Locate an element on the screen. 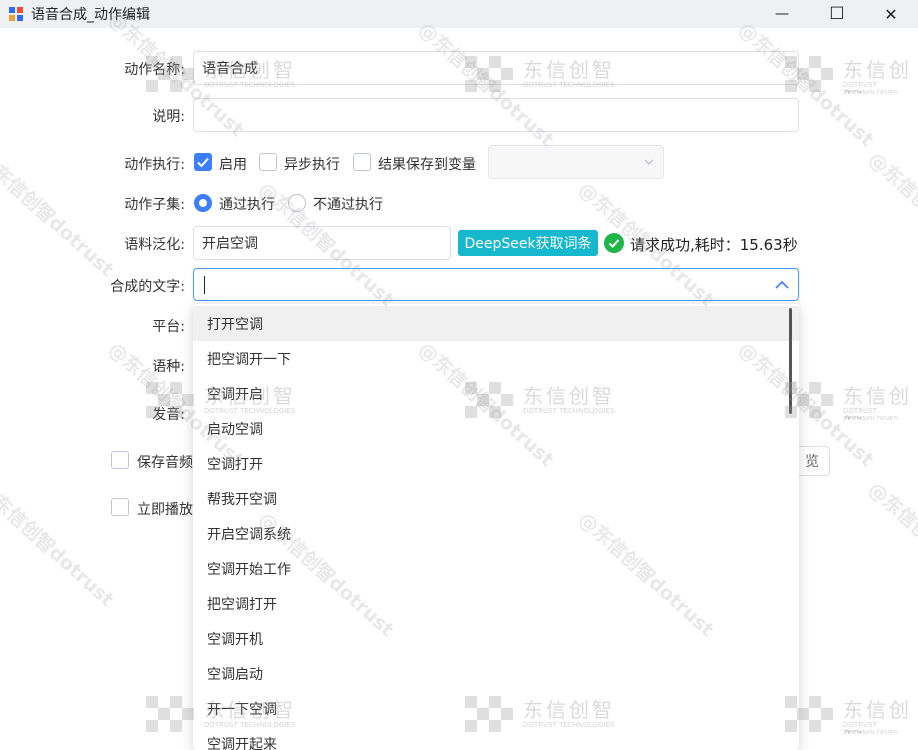 The image size is (918, 750). play-now-label: 立即播放 is located at coordinates (165, 510).